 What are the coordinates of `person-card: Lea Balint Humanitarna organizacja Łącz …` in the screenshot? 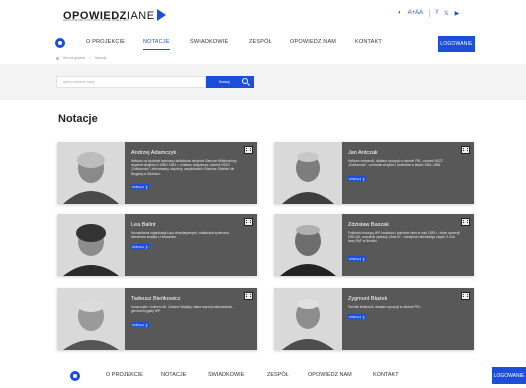 It's located at (157, 245).